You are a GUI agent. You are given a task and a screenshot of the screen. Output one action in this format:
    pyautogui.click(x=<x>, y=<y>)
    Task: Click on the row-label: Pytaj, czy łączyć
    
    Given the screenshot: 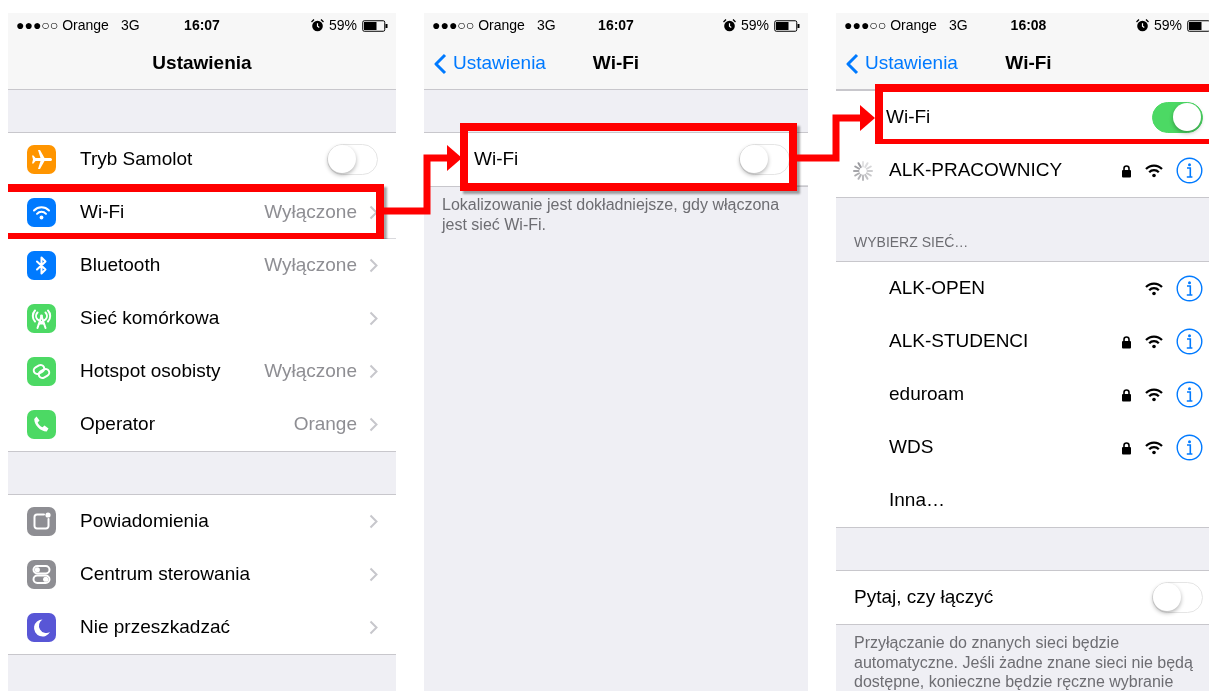 What is the action you would take?
    pyautogui.click(x=924, y=597)
    